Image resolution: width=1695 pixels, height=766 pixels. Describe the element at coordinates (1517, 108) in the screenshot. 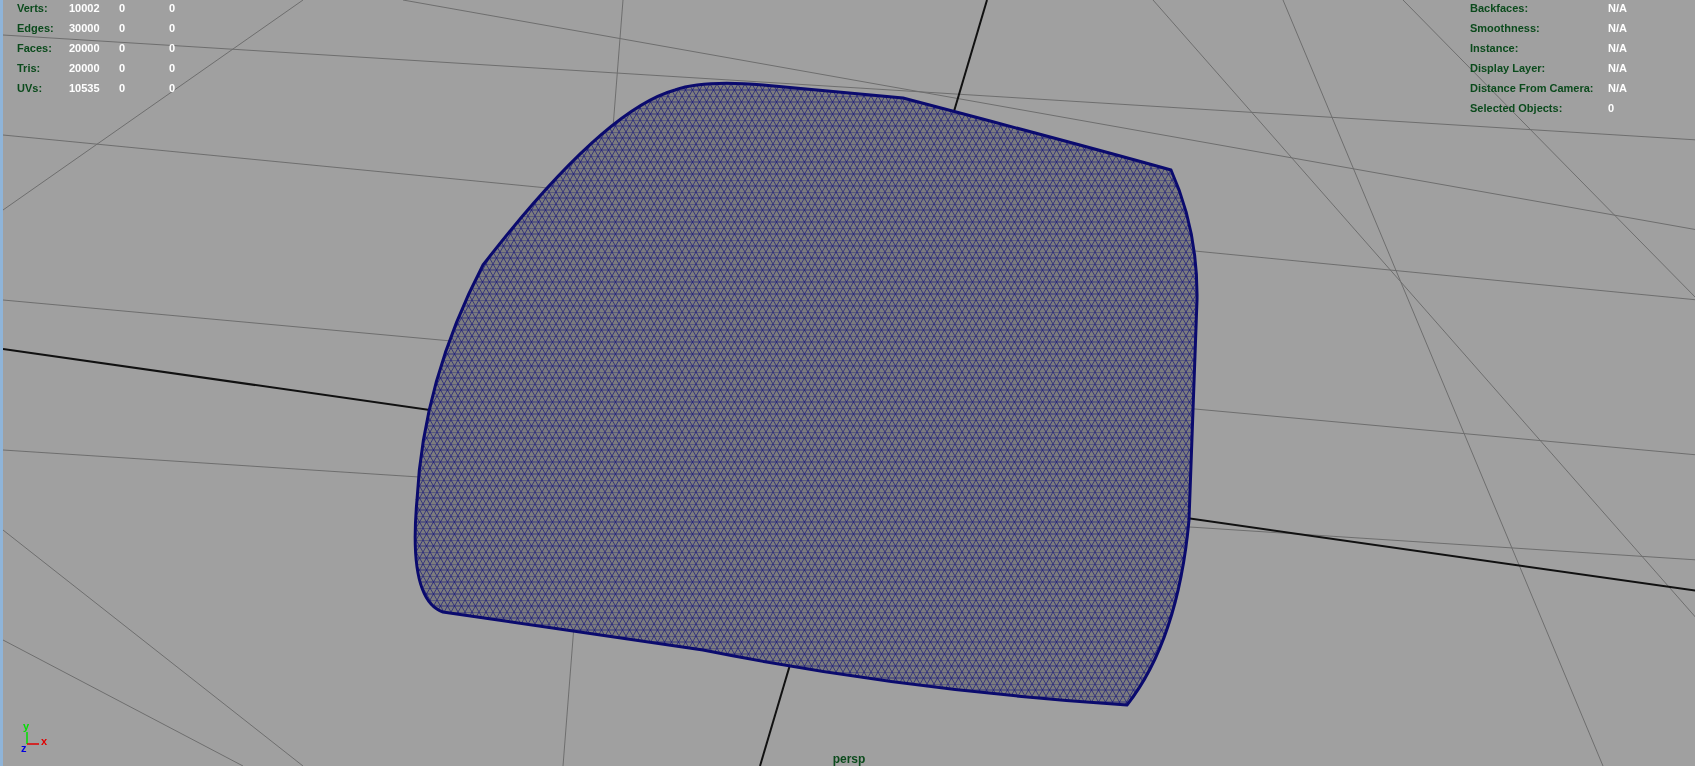

I see `info-label: Selected Objects:` at that location.